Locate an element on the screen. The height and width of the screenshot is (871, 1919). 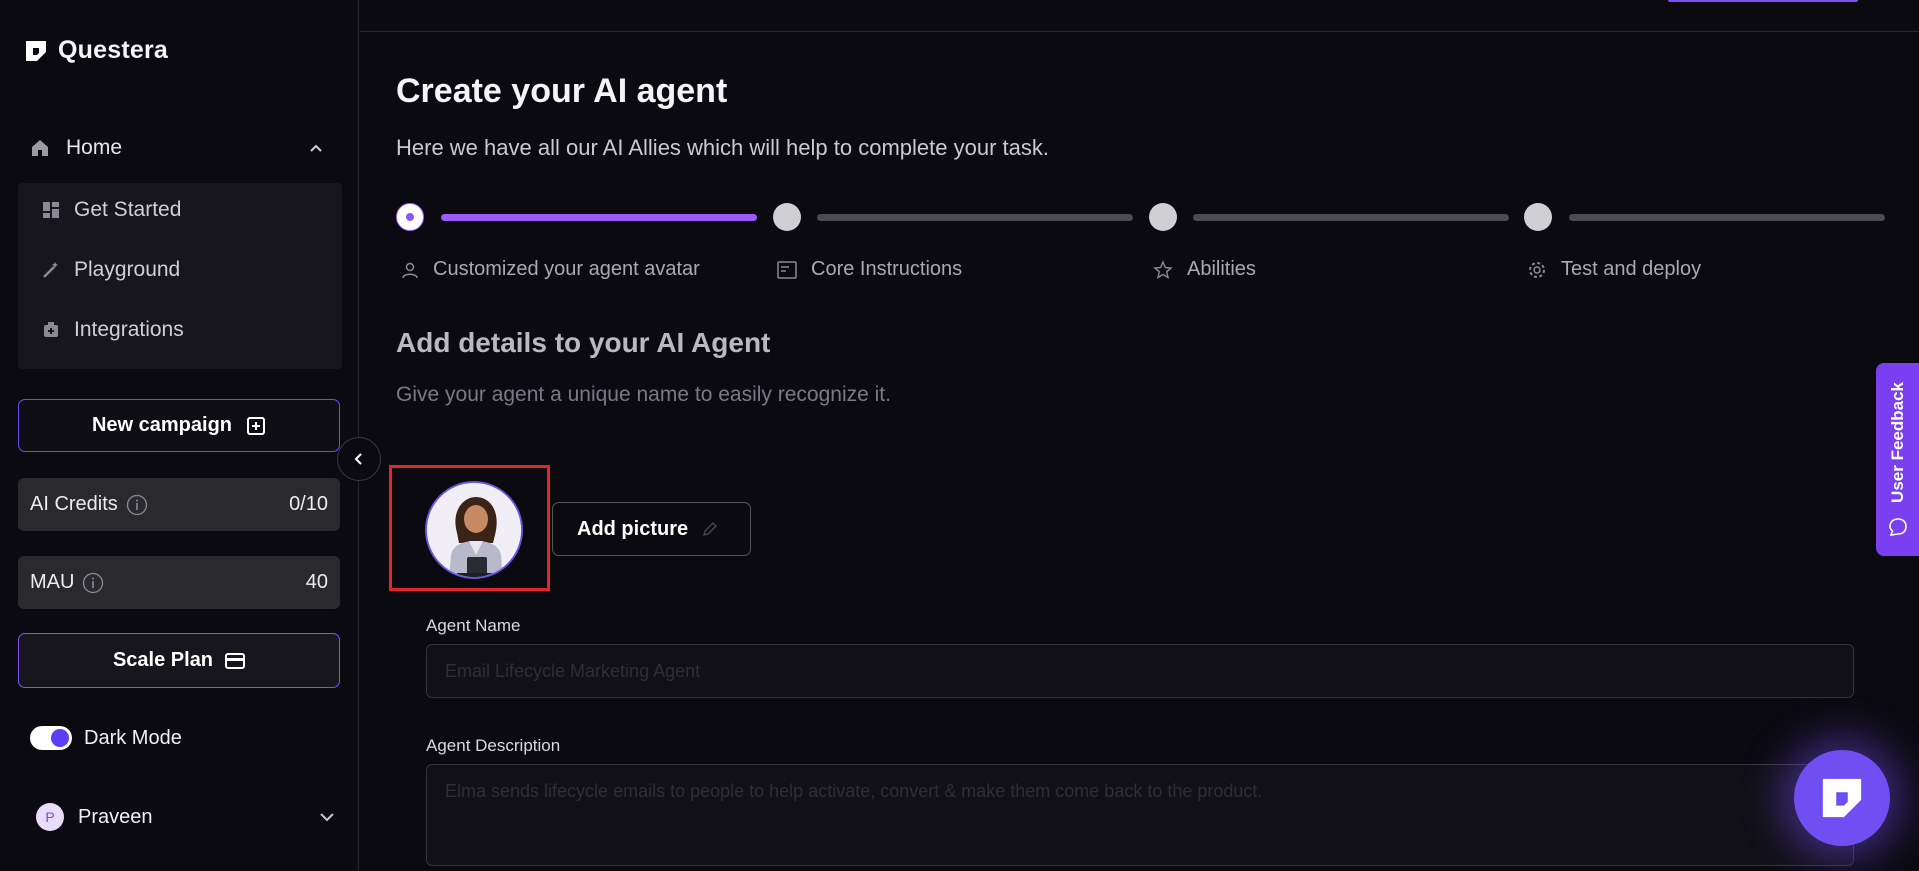
step-1-progress is located at coordinates (599, 217).